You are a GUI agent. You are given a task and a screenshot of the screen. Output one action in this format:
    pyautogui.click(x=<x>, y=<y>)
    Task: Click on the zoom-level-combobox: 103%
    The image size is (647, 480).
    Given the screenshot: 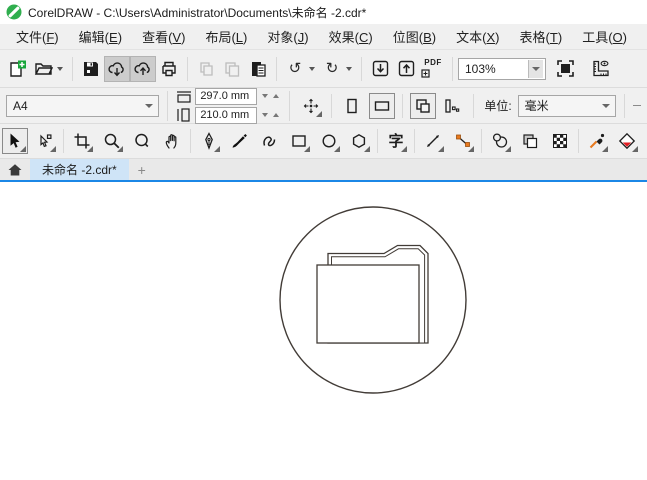 What is the action you would take?
    pyautogui.click(x=502, y=68)
    